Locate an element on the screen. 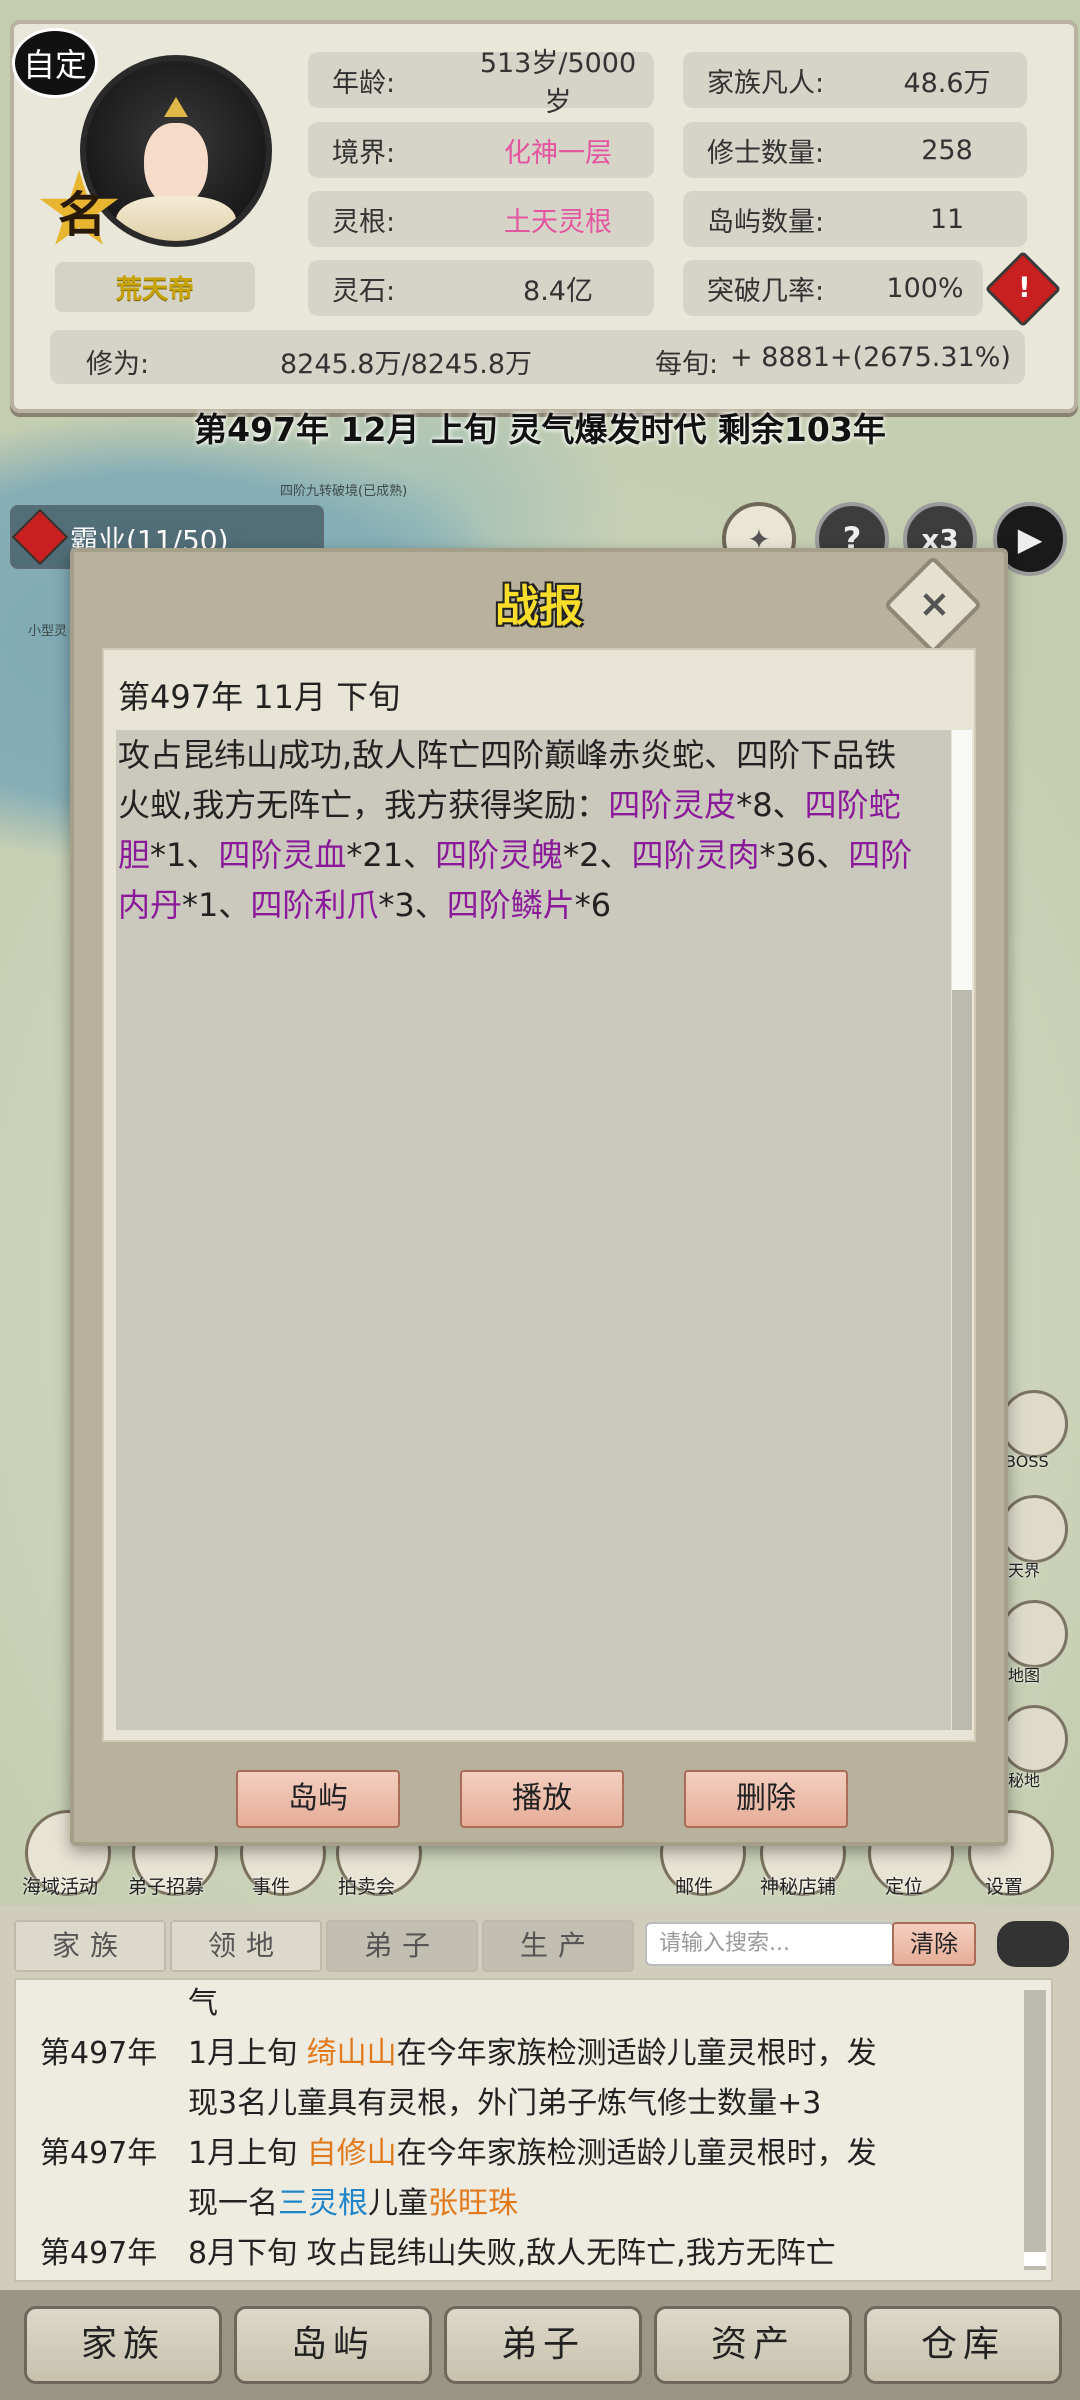 The image size is (1080, 2400). log-root: 三灵根 is located at coordinates (323, 2203).